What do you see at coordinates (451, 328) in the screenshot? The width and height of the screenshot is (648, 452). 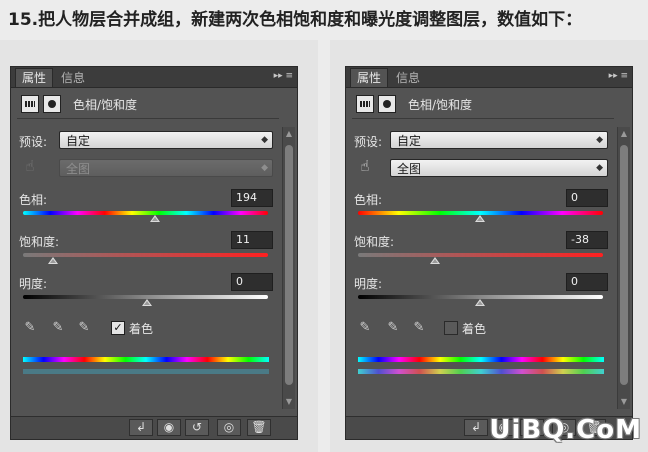 I see `colorize-checkbox` at bounding box center [451, 328].